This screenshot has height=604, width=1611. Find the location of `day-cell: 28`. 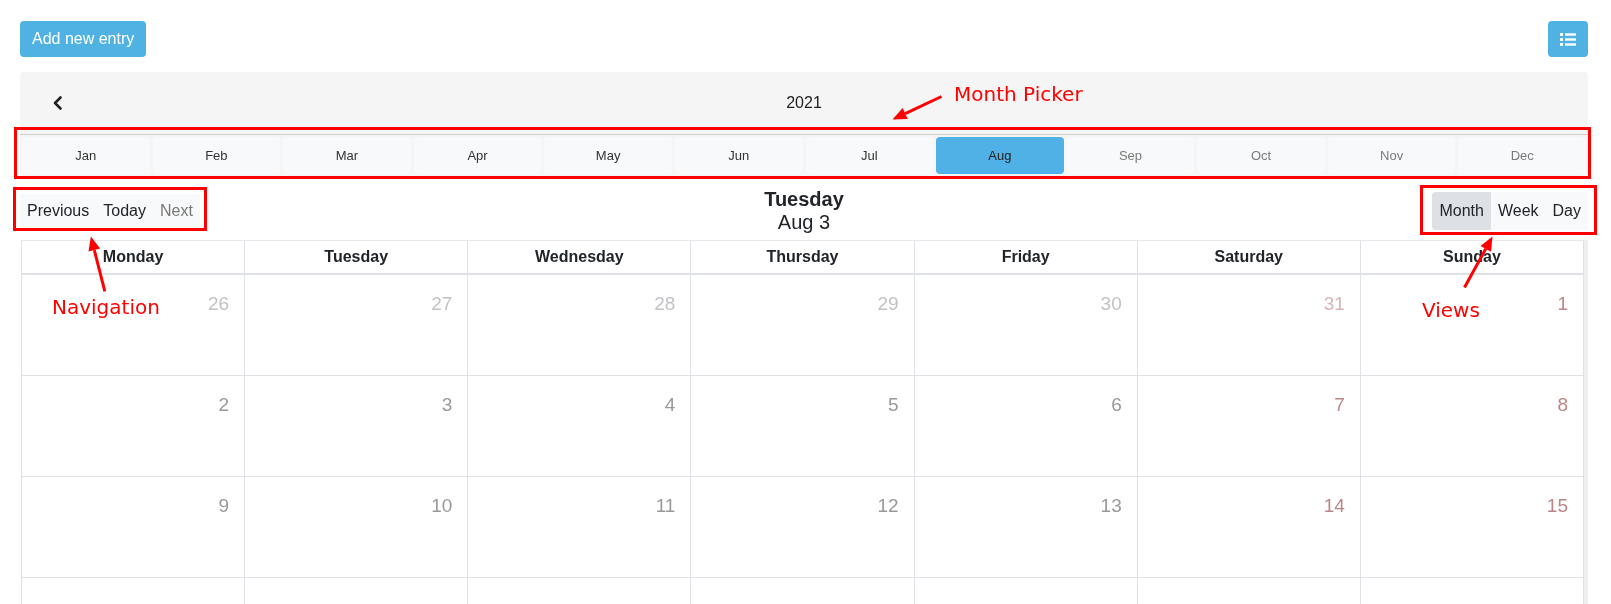

day-cell: 28 is located at coordinates (580, 325).